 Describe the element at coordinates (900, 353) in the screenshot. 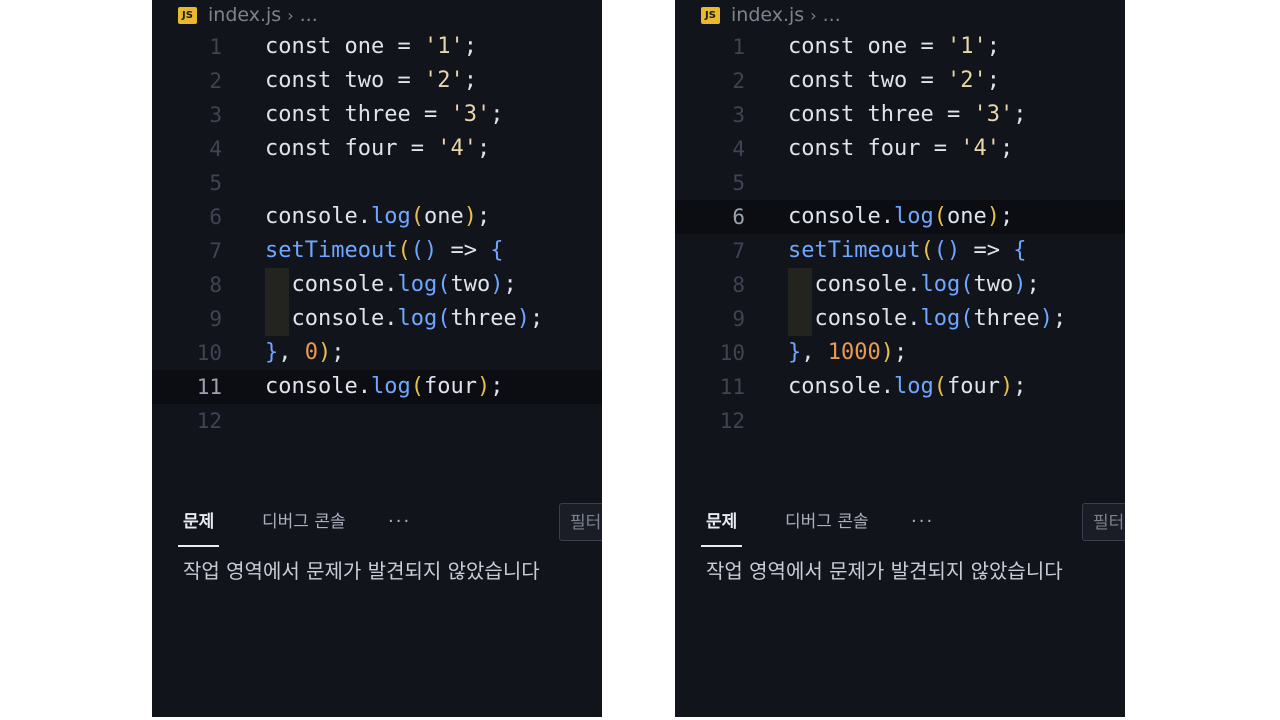

I see `code-line: 10}, 1000);` at that location.